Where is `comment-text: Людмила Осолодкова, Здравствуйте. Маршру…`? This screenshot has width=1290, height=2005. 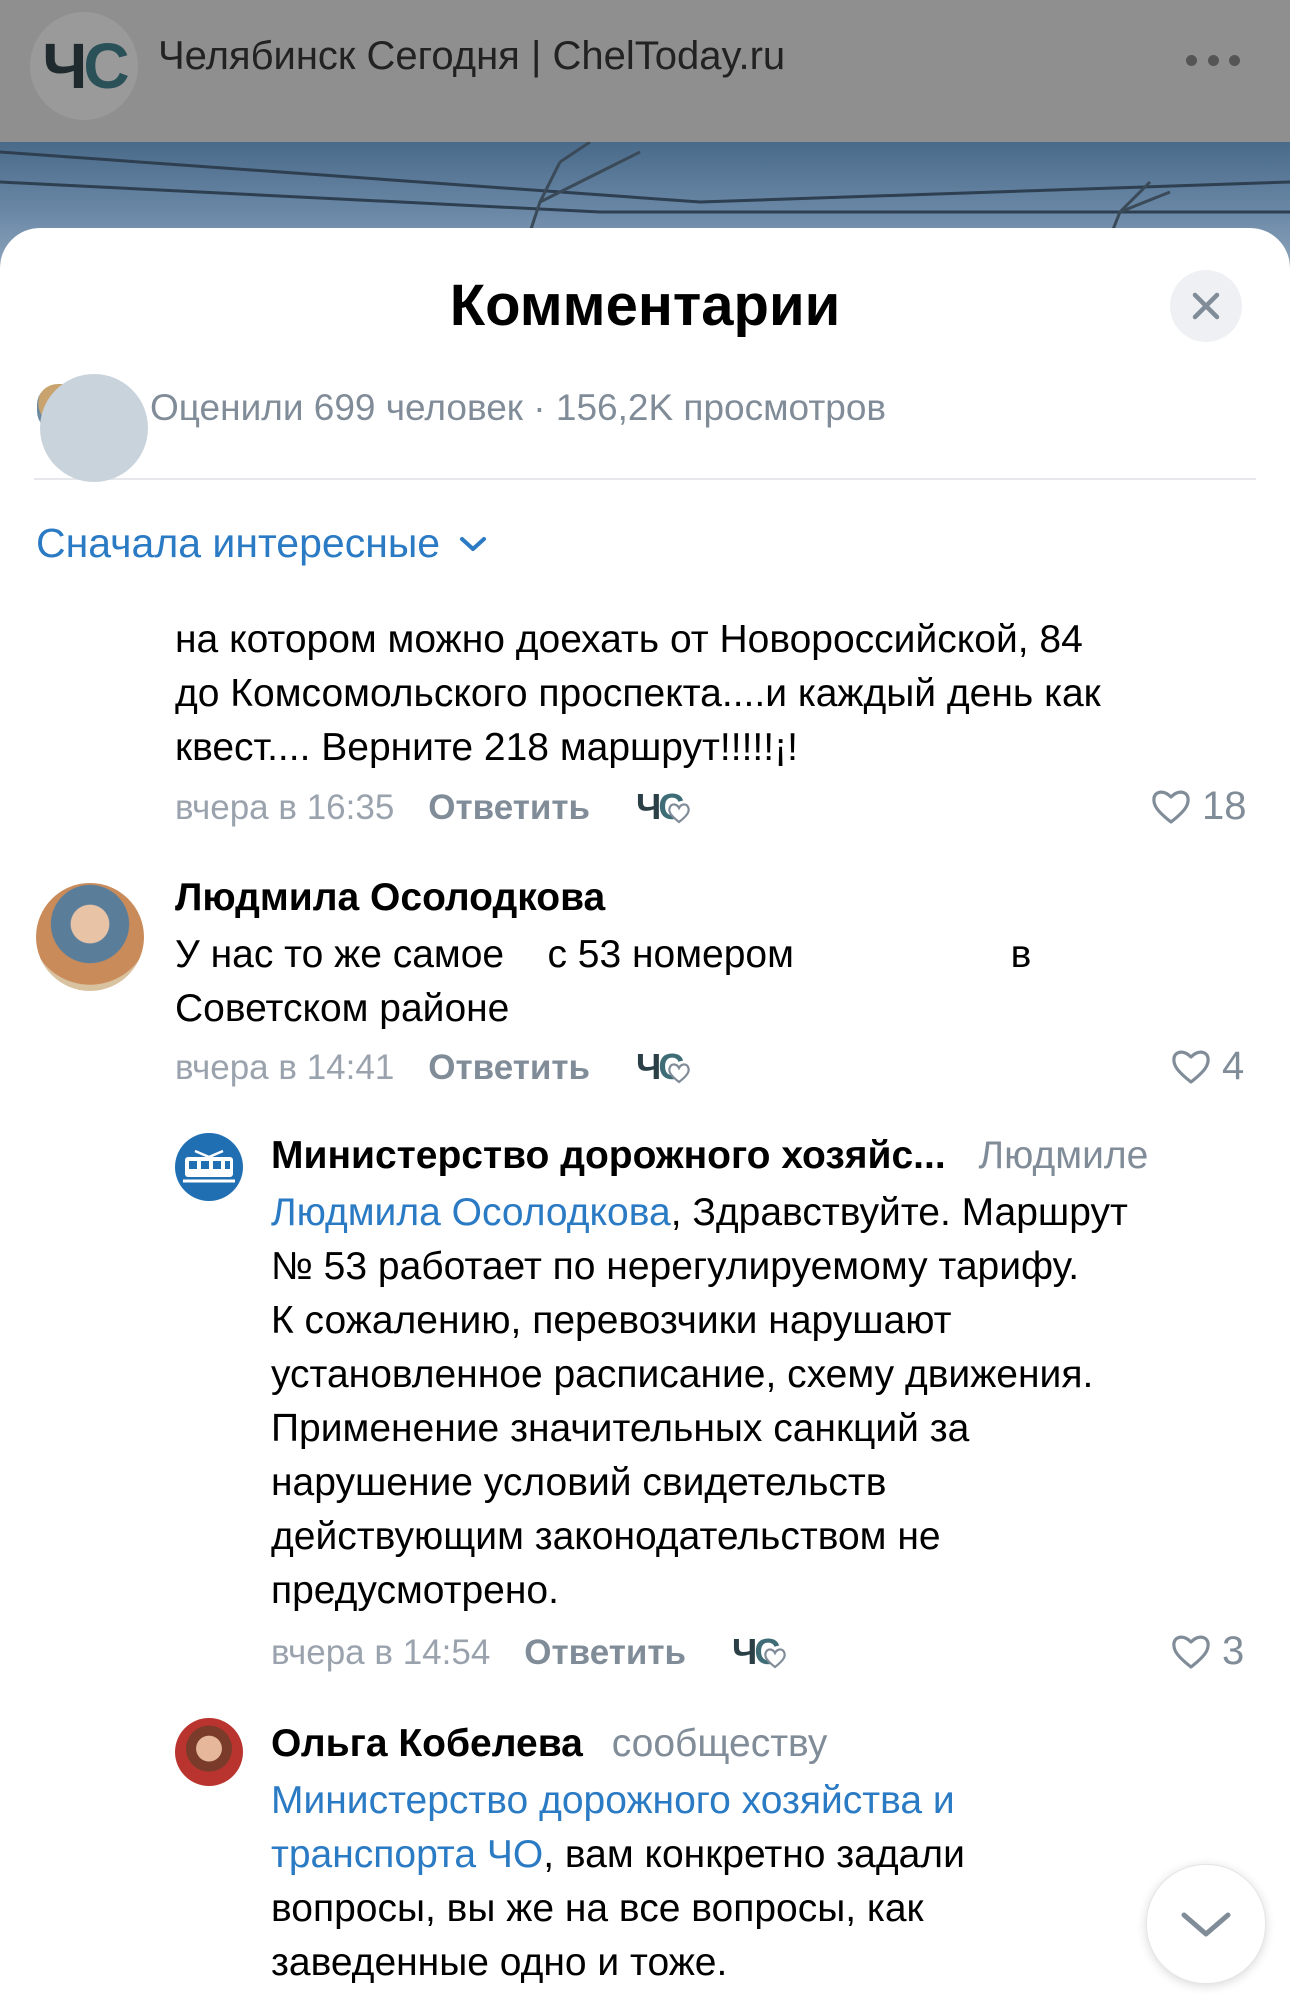 comment-text: Людмила Осолодкова, Здравствуйте. Маршру… is located at coordinates (699, 1401).